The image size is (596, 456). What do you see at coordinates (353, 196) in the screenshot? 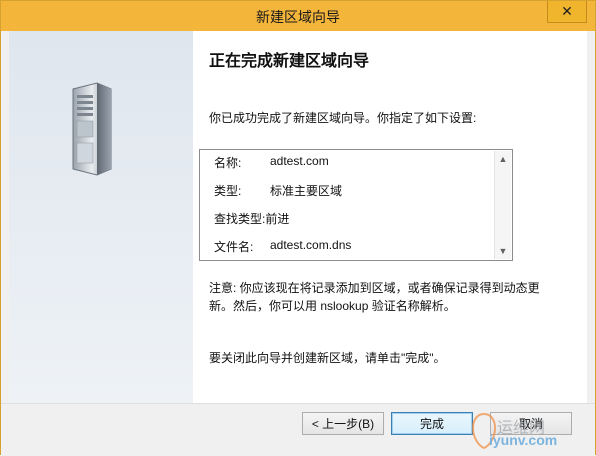
I see `summary-row: 类型: 标准主要区域` at bounding box center [353, 196].